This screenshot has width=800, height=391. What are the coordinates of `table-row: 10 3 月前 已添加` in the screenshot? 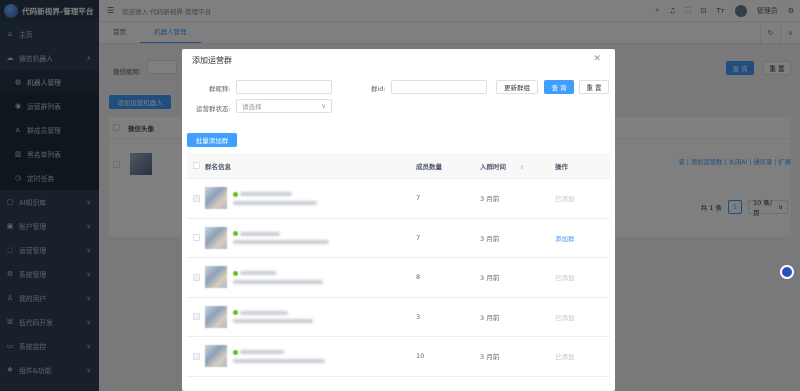 It's located at (398, 357).